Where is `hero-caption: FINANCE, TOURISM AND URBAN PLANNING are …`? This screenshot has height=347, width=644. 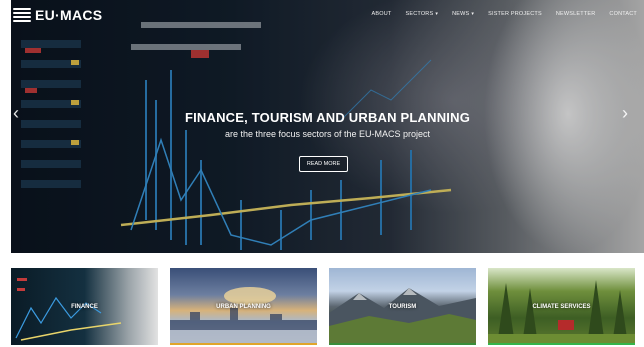
hero-caption: FINANCE, TOURISM AND URBAN PLANNING are … is located at coordinates (327, 124).